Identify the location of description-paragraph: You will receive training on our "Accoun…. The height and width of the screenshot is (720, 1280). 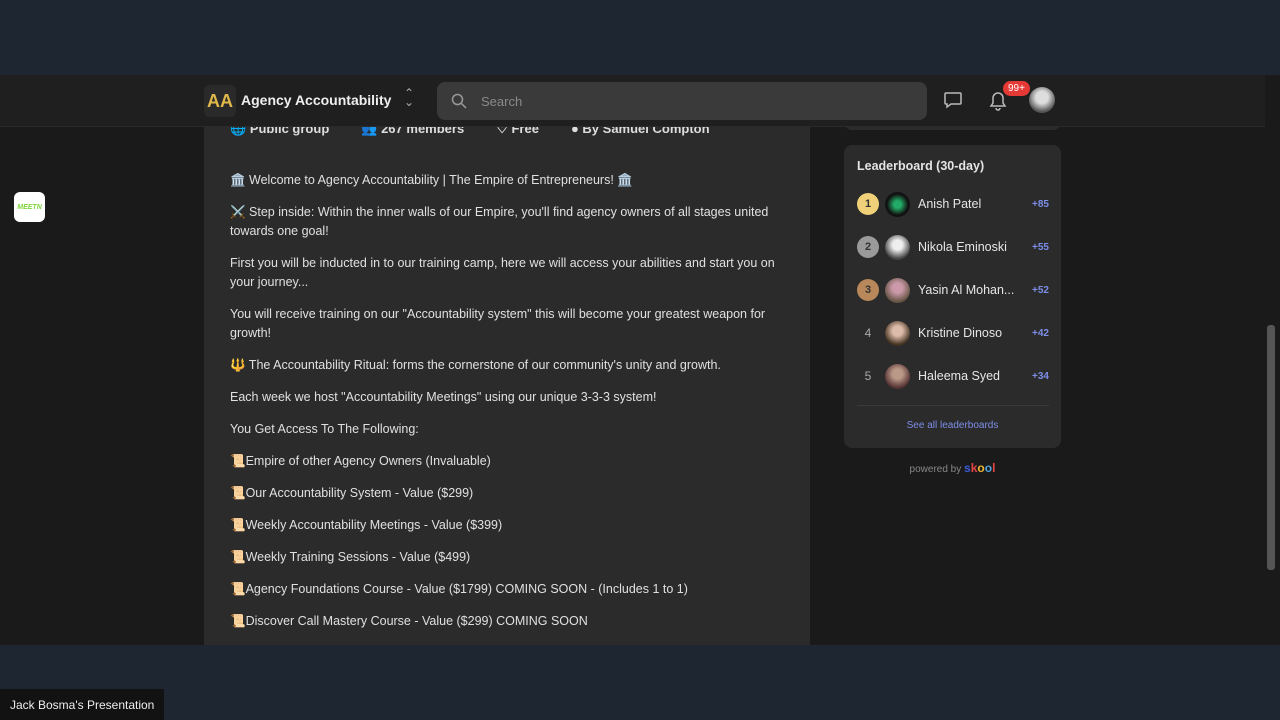
(498, 323).